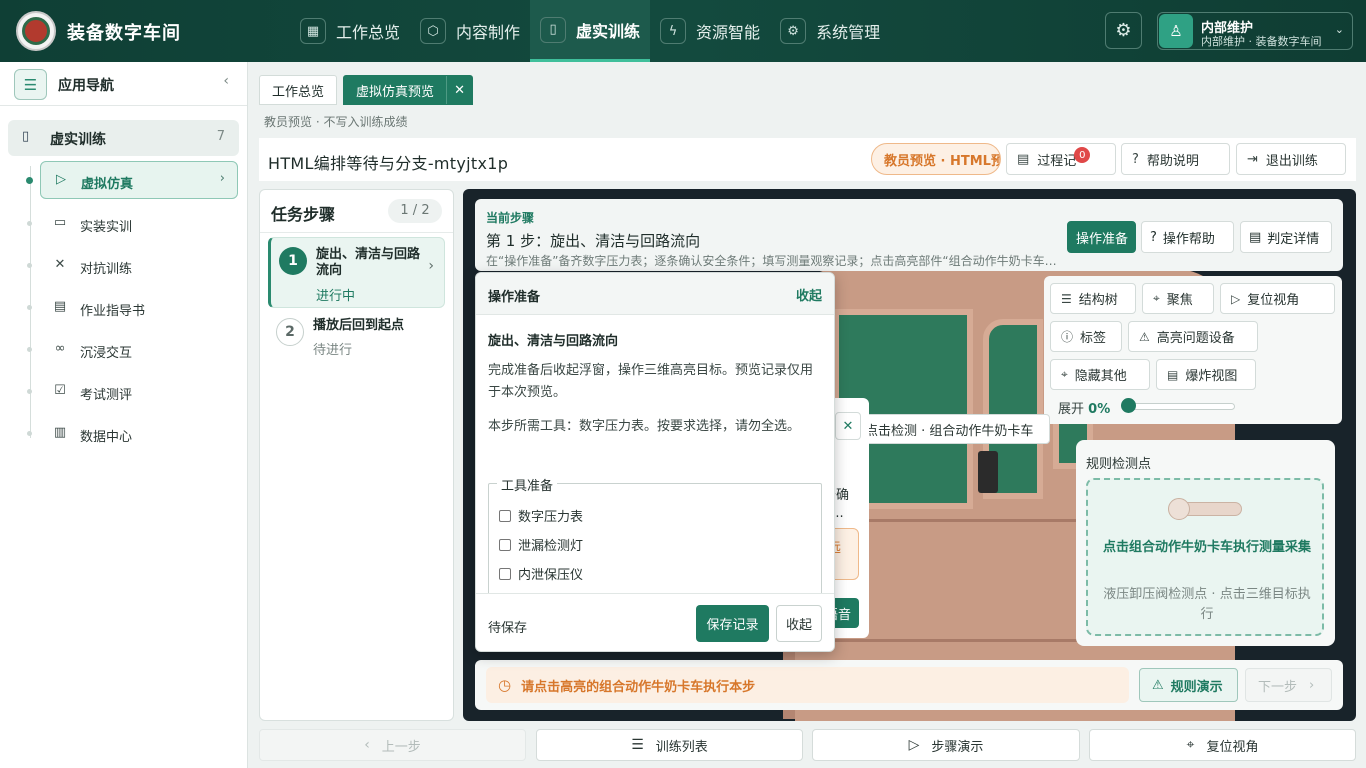 Image resolution: width=1366 pixels, height=768 pixels. Describe the element at coordinates (36, 31) in the screenshot. I see `emblem-icon` at that location.